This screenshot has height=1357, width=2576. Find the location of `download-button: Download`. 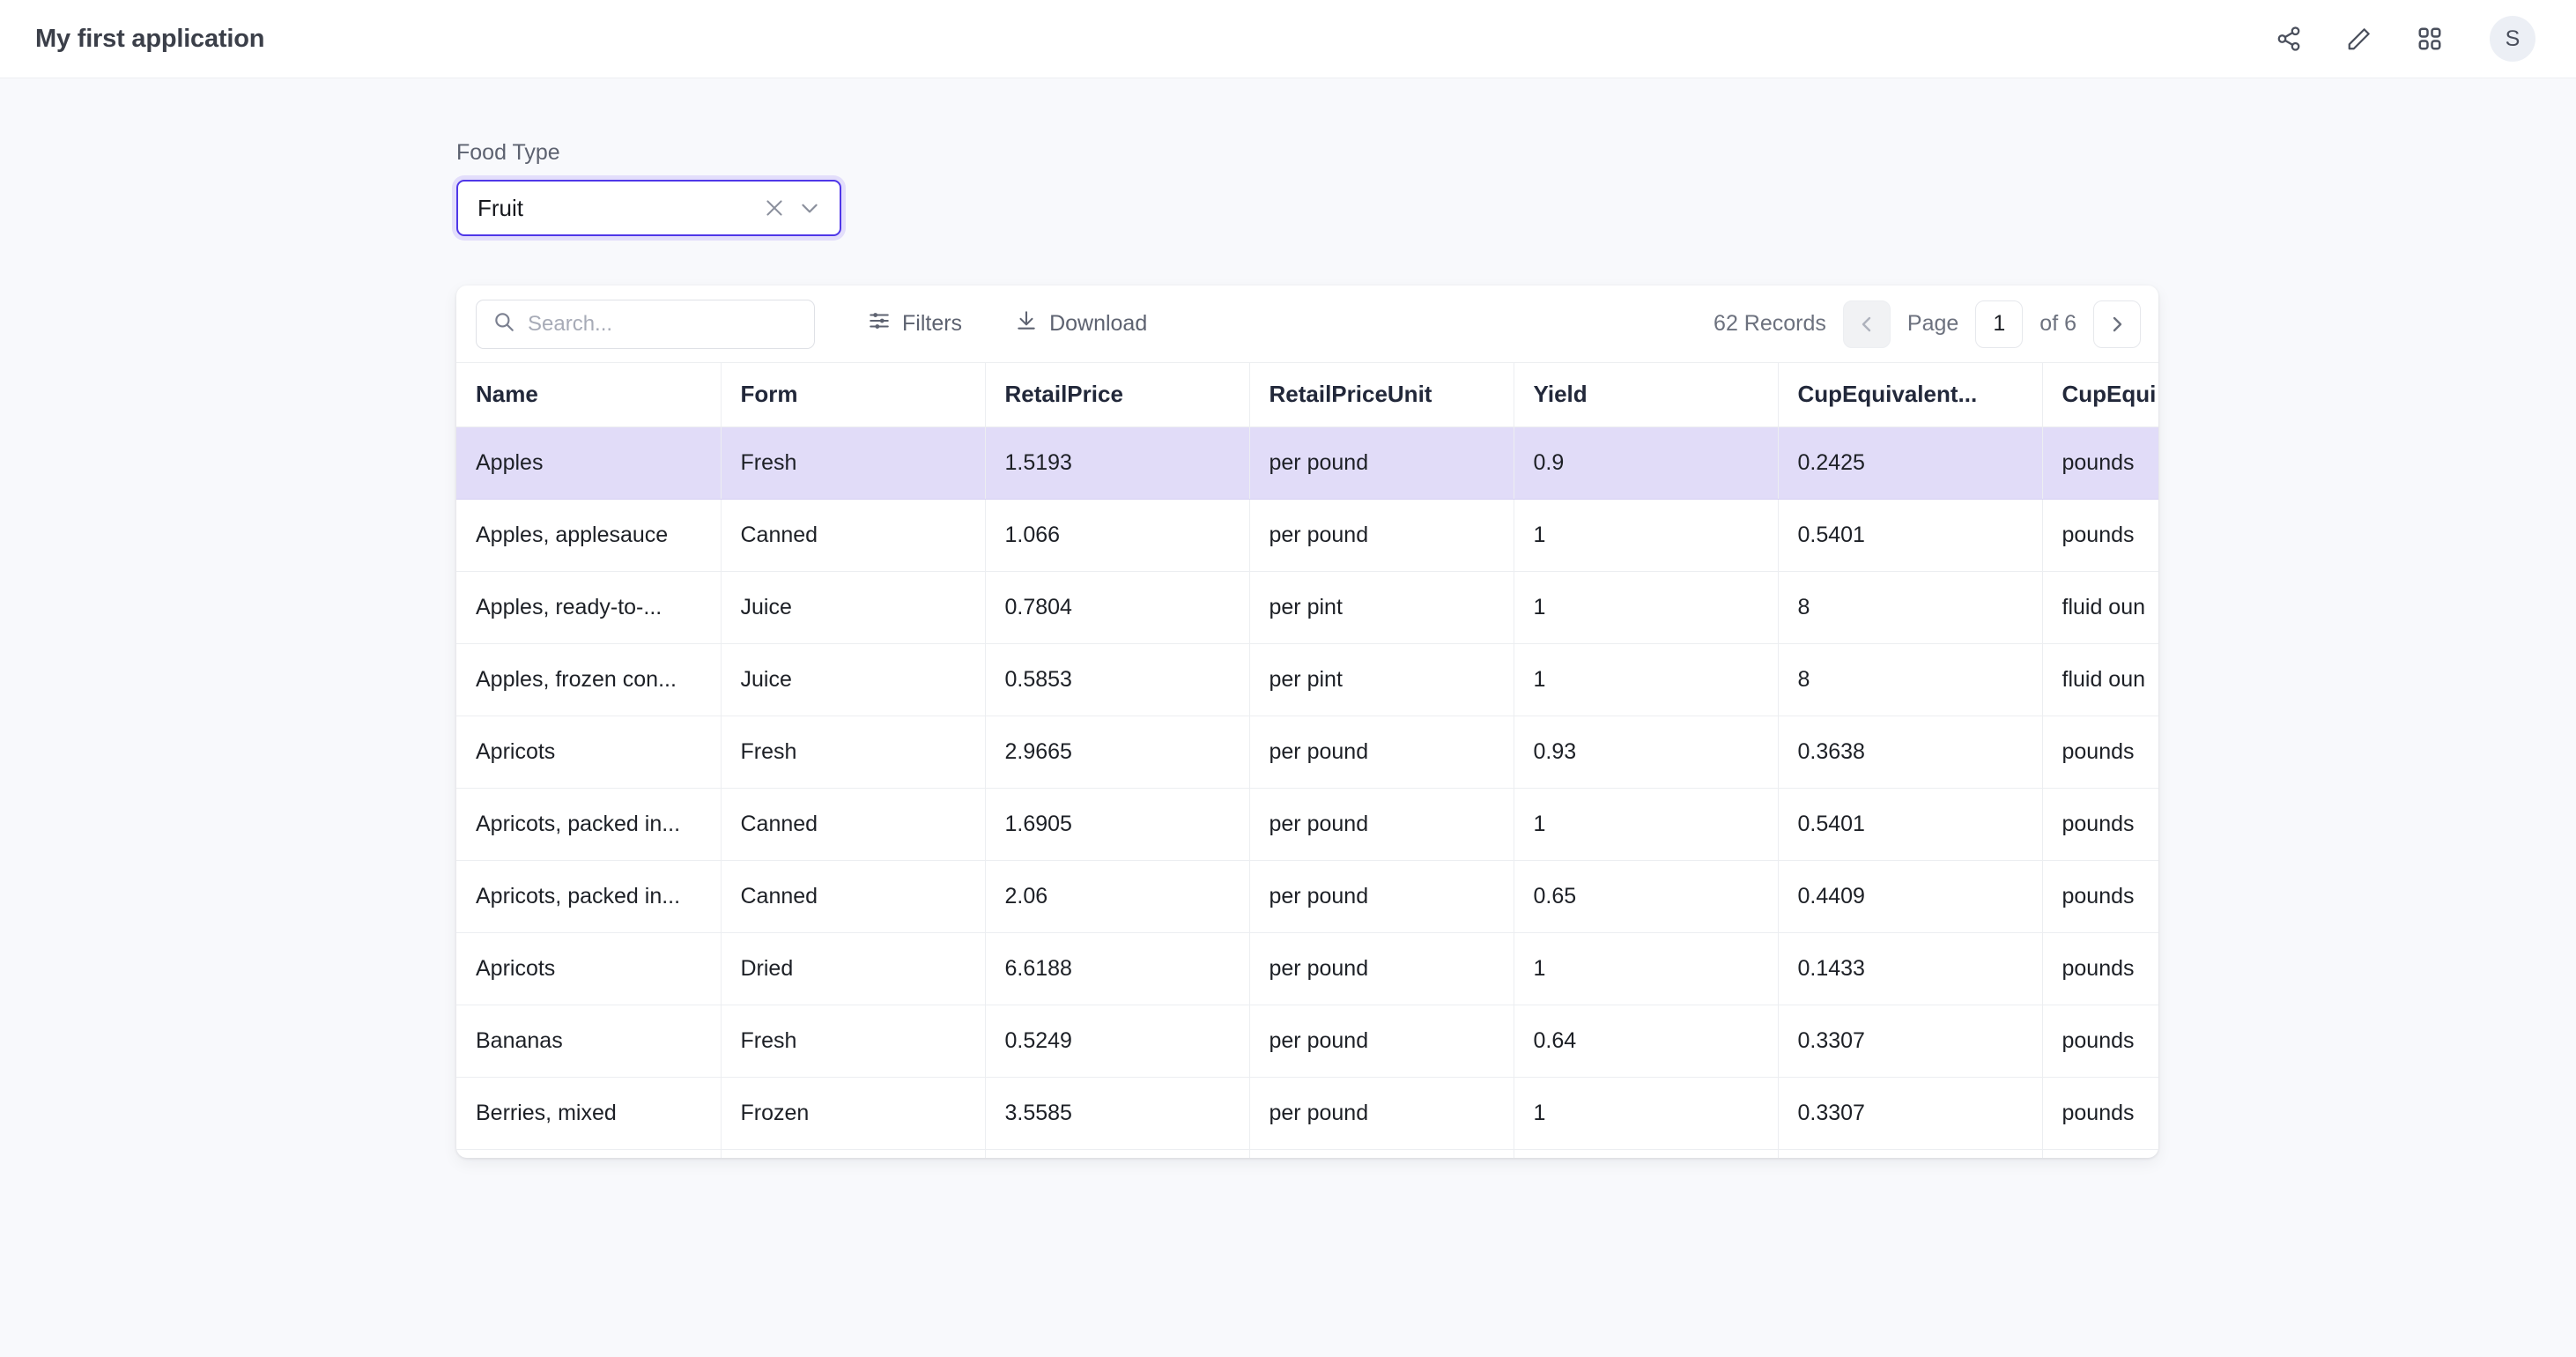

download-button: Download is located at coordinates (1081, 323).